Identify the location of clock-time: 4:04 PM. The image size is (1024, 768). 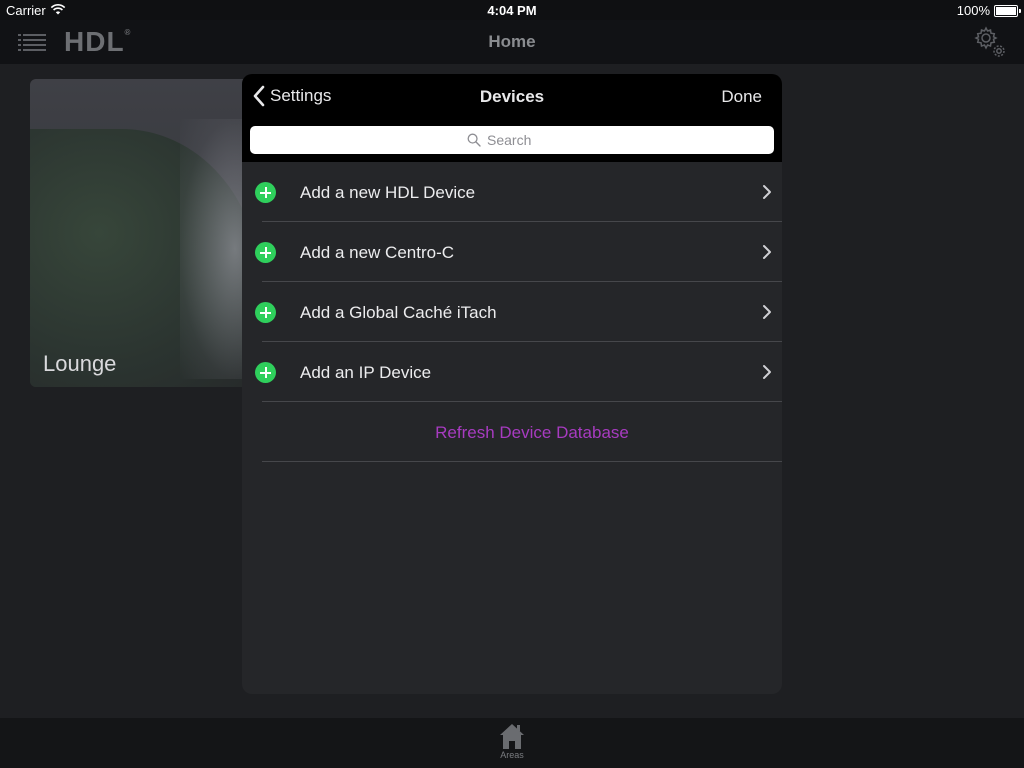
(512, 10).